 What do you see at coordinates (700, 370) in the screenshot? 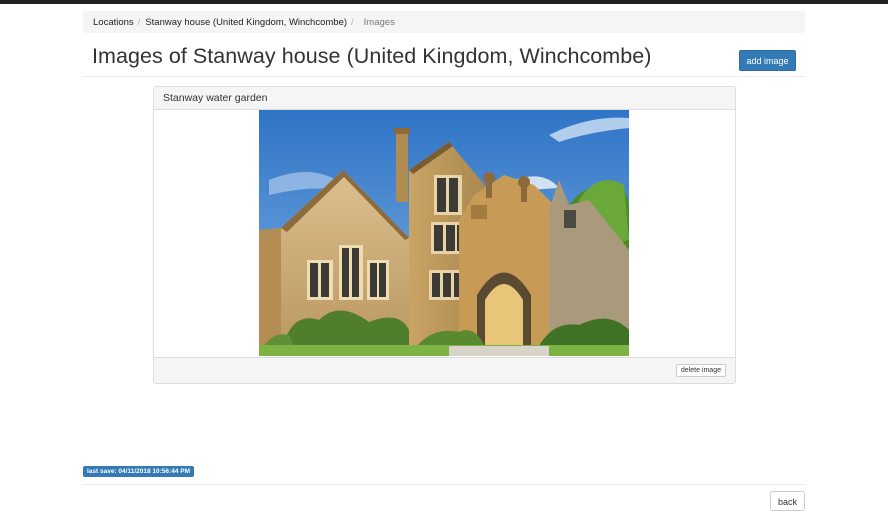
I see `delete-image-button: delete image` at bounding box center [700, 370].